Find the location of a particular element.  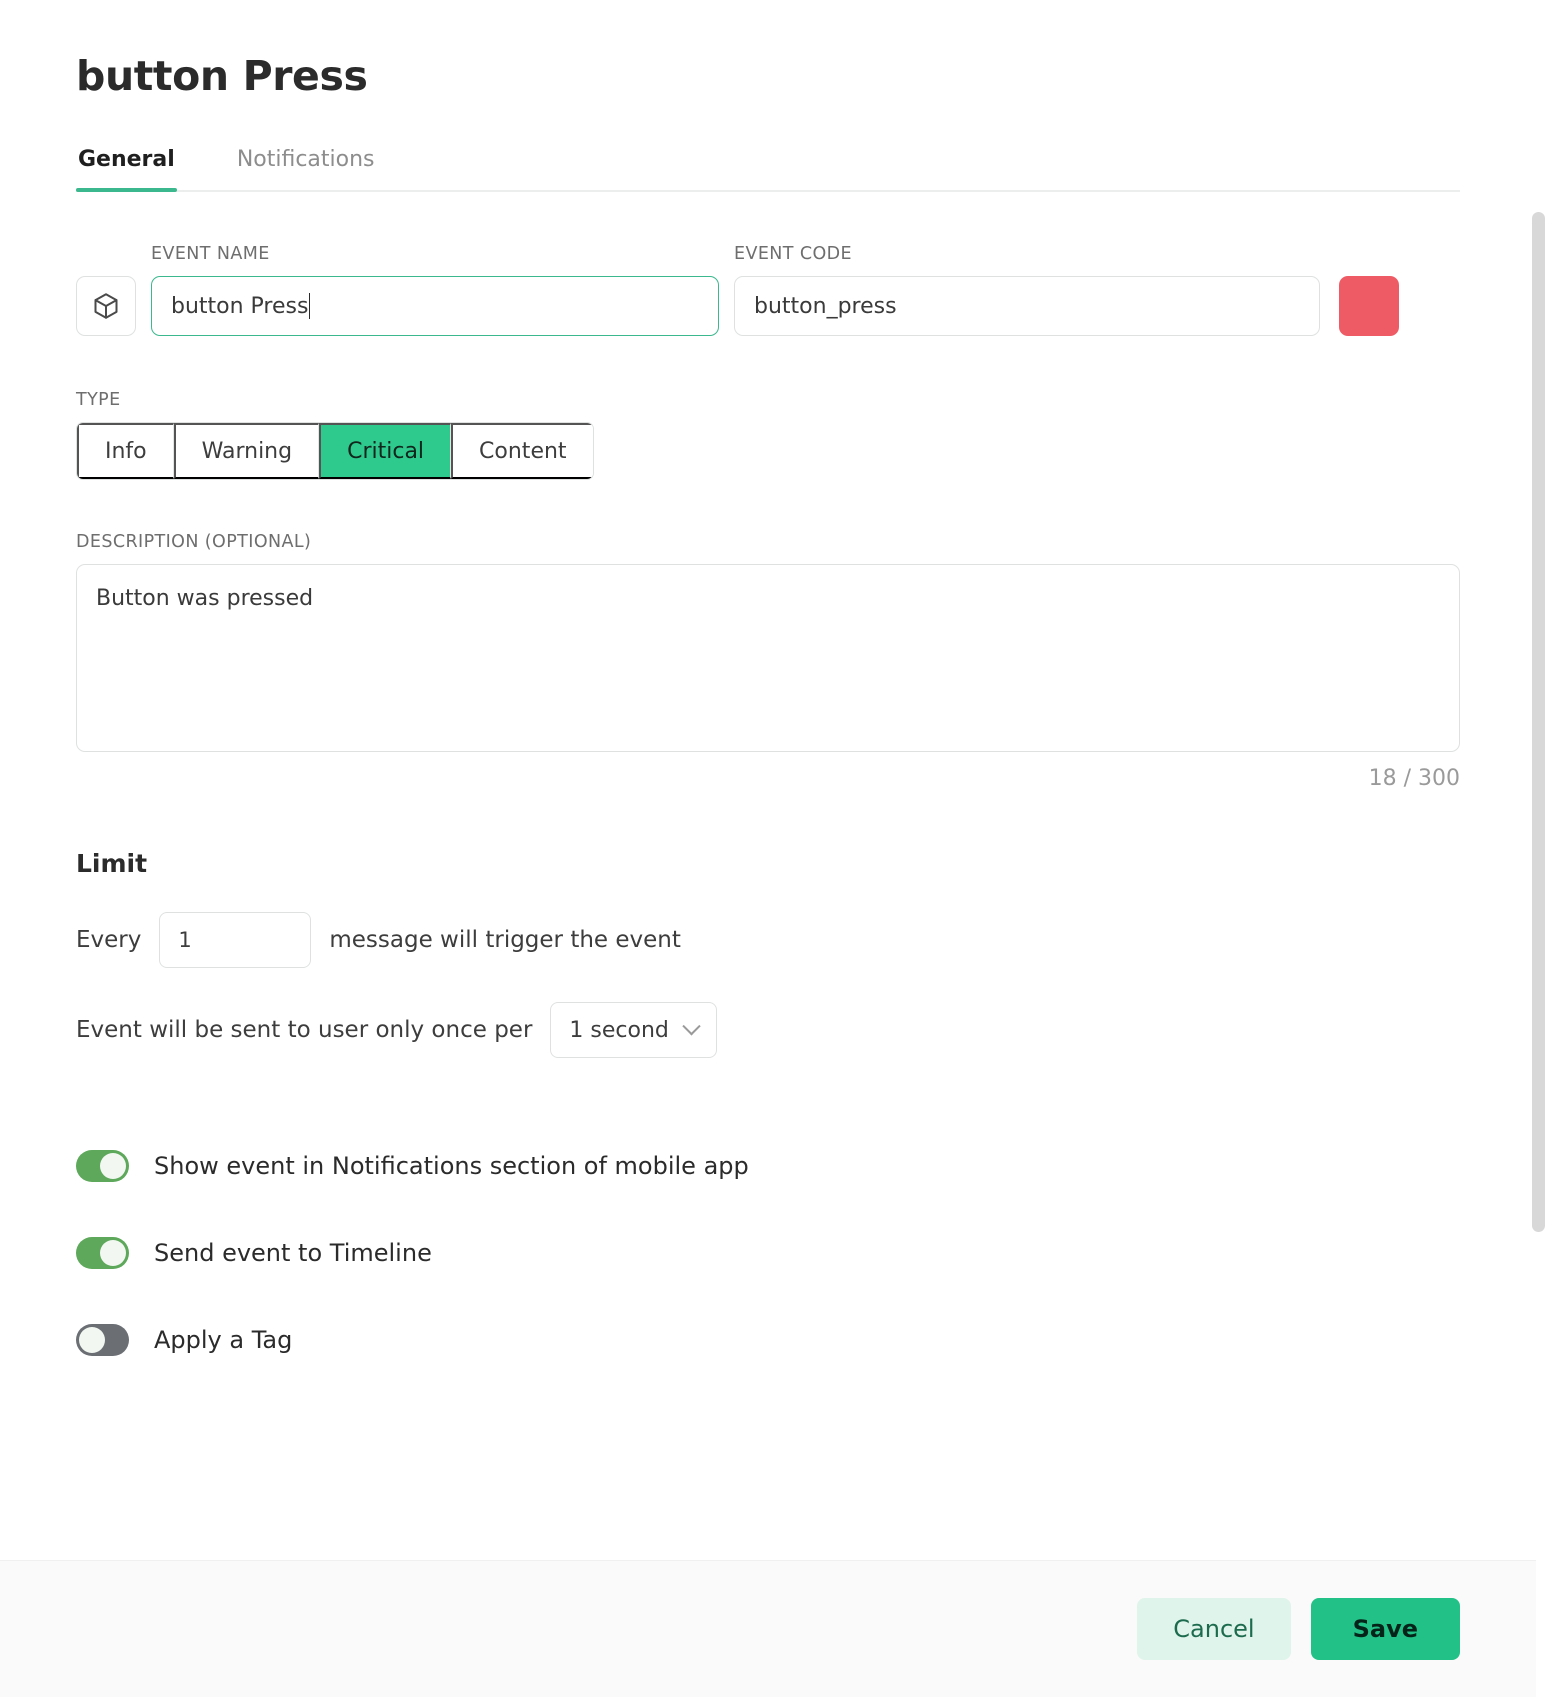

tab-bar: General Notifications is located at coordinates (768, 170).